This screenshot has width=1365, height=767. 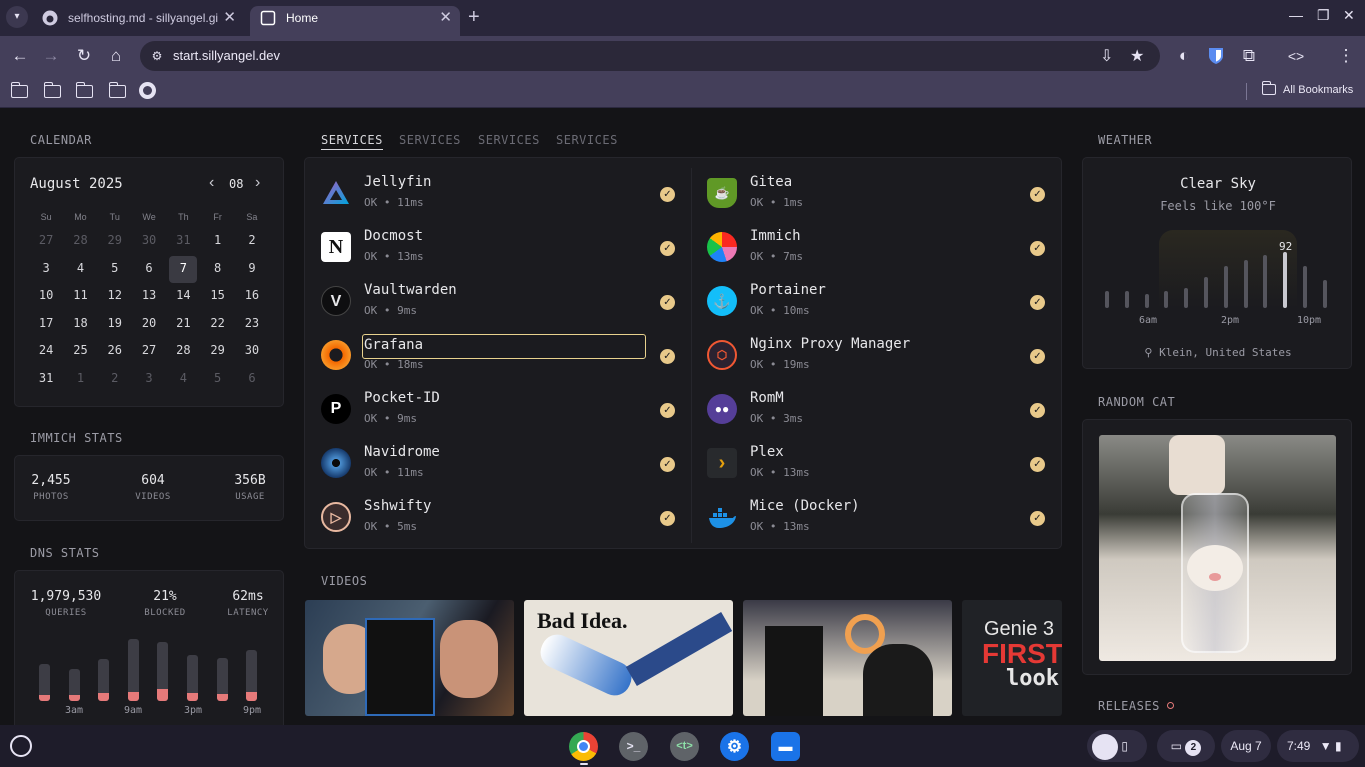 I want to click on home-icon: ⌂, so click(x=116, y=56).